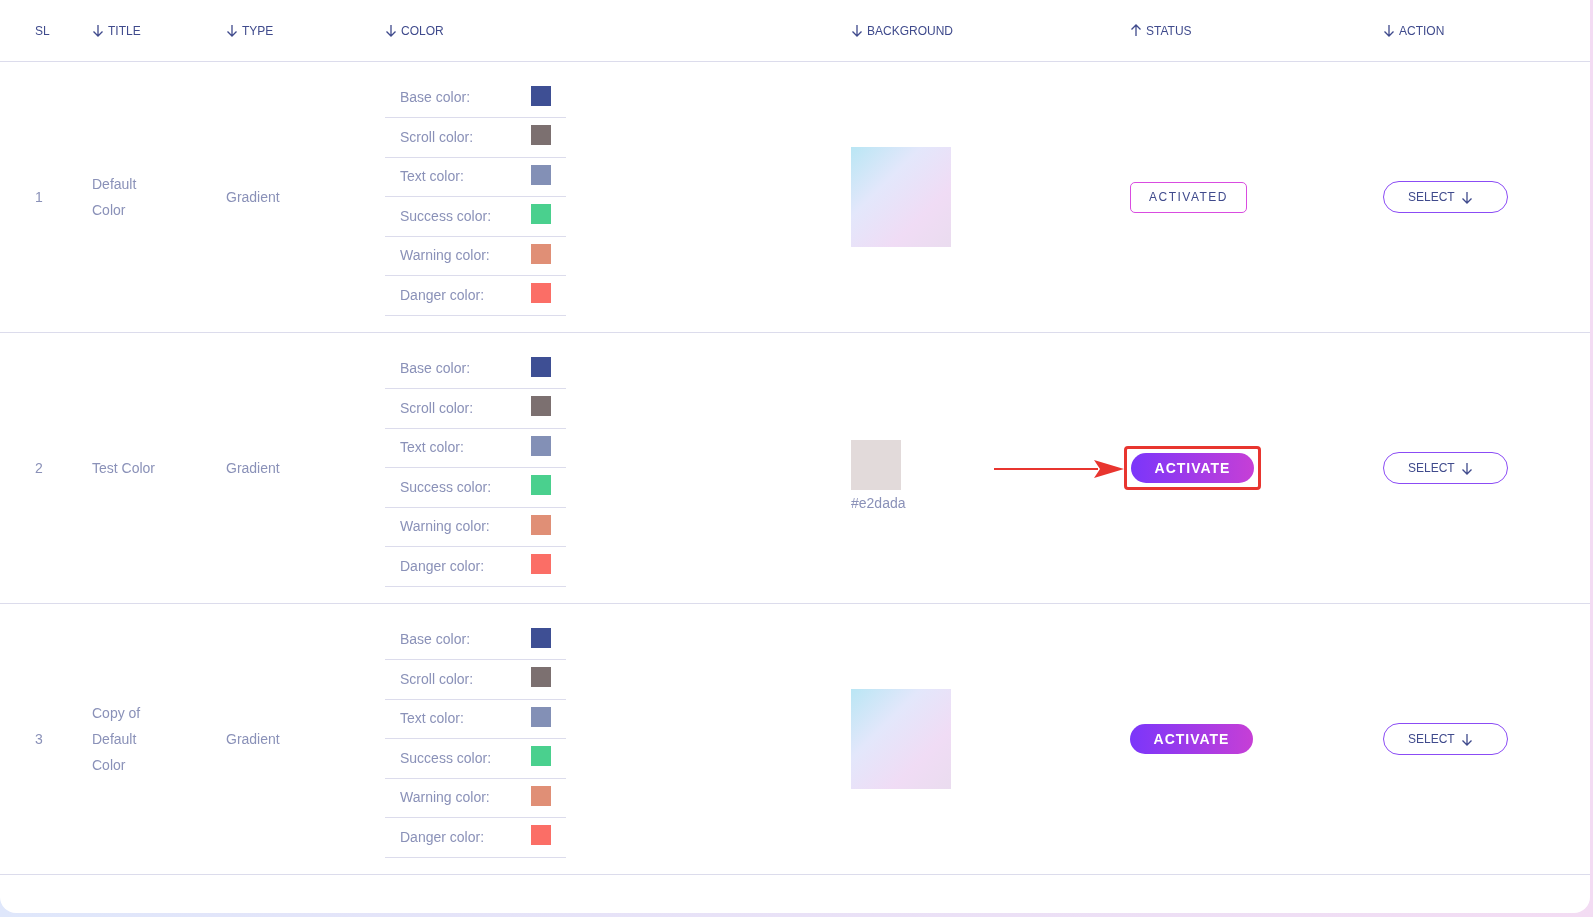 The image size is (1593, 917). Describe the element at coordinates (422, 30) in the screenshot. I see `column-header: COLOR` at that location.